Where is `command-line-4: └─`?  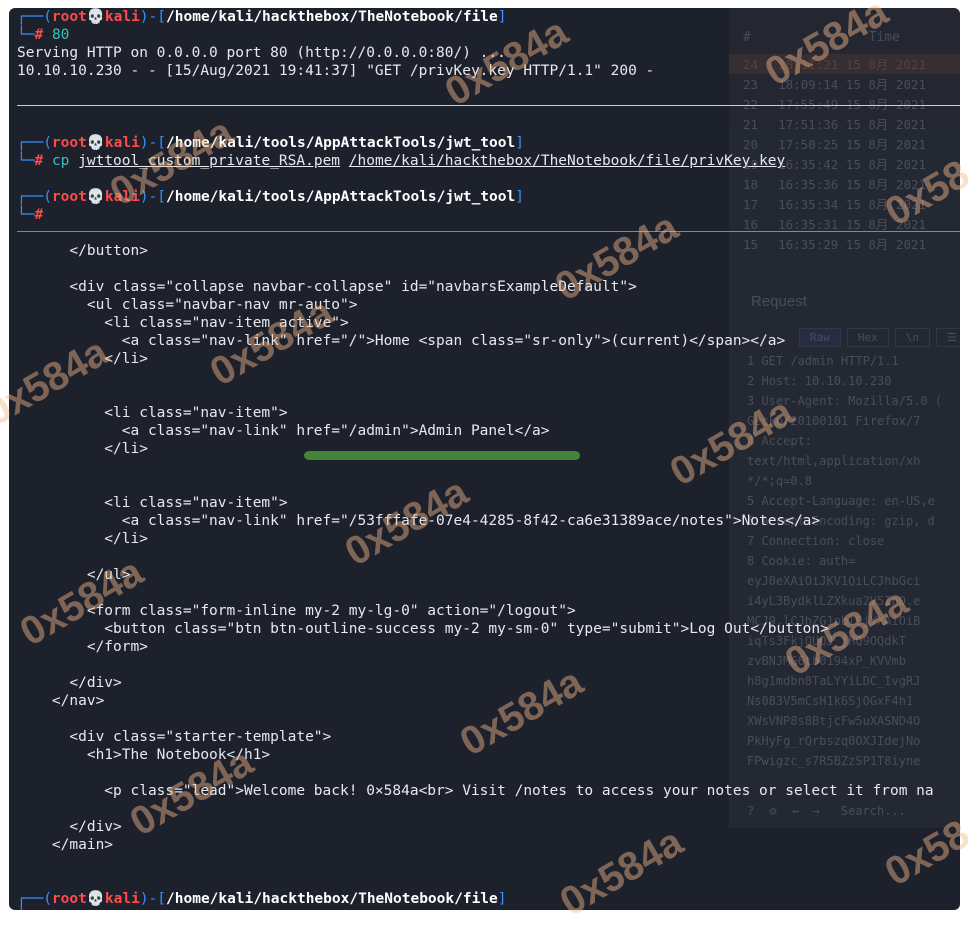 command-line-4: └─ is located at coordinates (29, 908).